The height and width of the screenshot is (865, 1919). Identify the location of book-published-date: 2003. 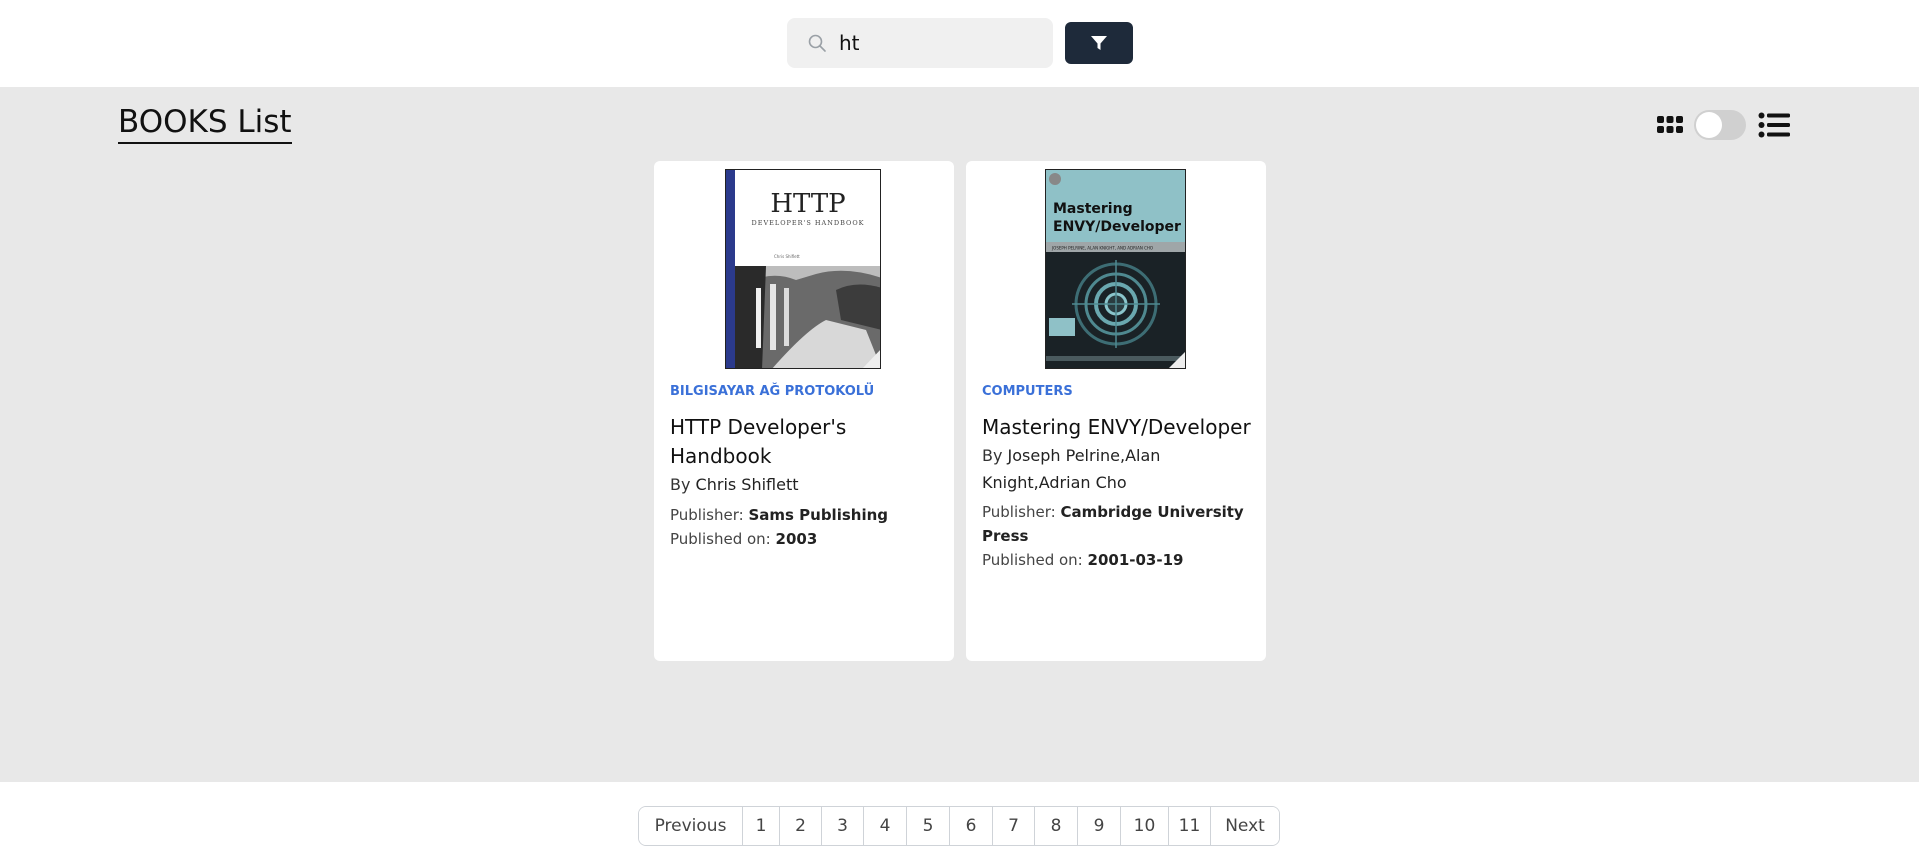
(796, 539).